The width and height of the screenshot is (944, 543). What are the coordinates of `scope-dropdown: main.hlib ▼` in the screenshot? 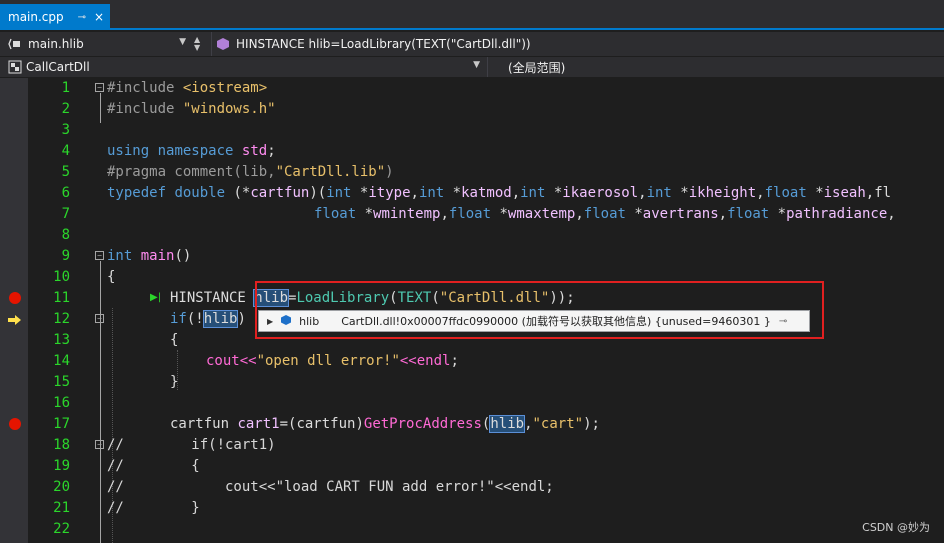 It's located at (99, 44).